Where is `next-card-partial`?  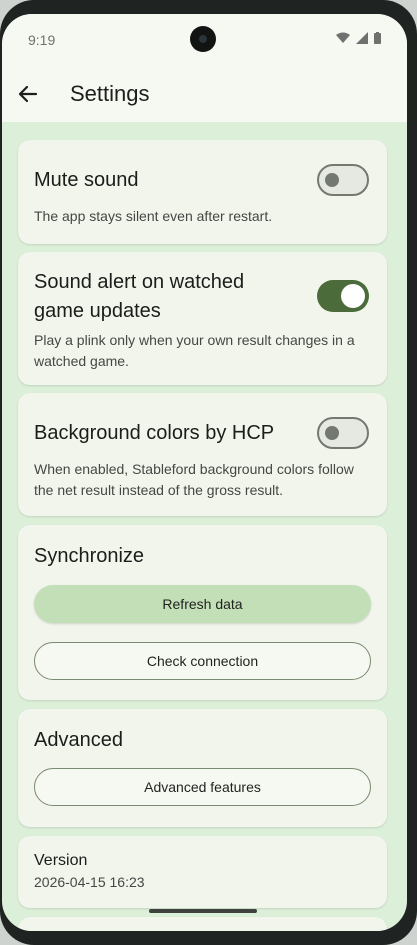
next-card-partial is located at coordinates (202, 924).